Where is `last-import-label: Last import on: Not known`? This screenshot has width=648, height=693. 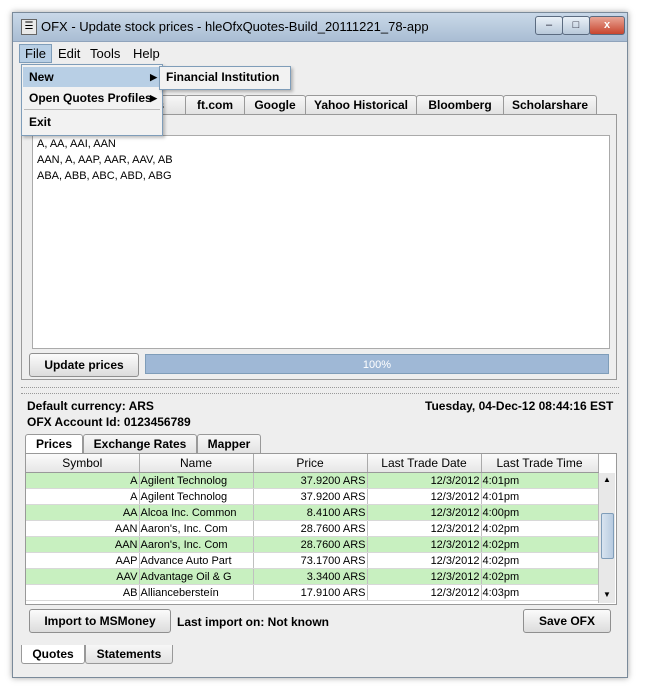 last-import-label: Last import on: Not known is located at coordinates (253, 622).